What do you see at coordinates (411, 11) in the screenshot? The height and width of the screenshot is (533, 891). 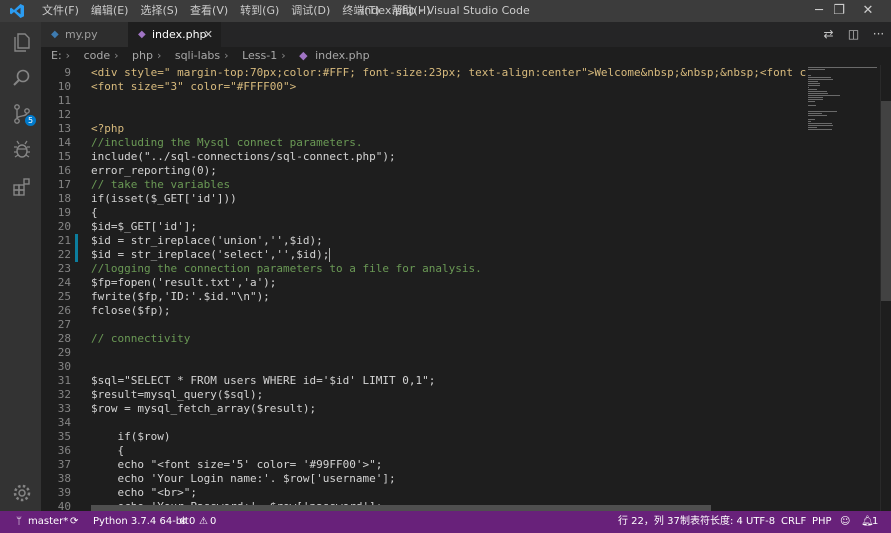 I see `menu-help: 帮助(H)` at bounding box center [411, 11].